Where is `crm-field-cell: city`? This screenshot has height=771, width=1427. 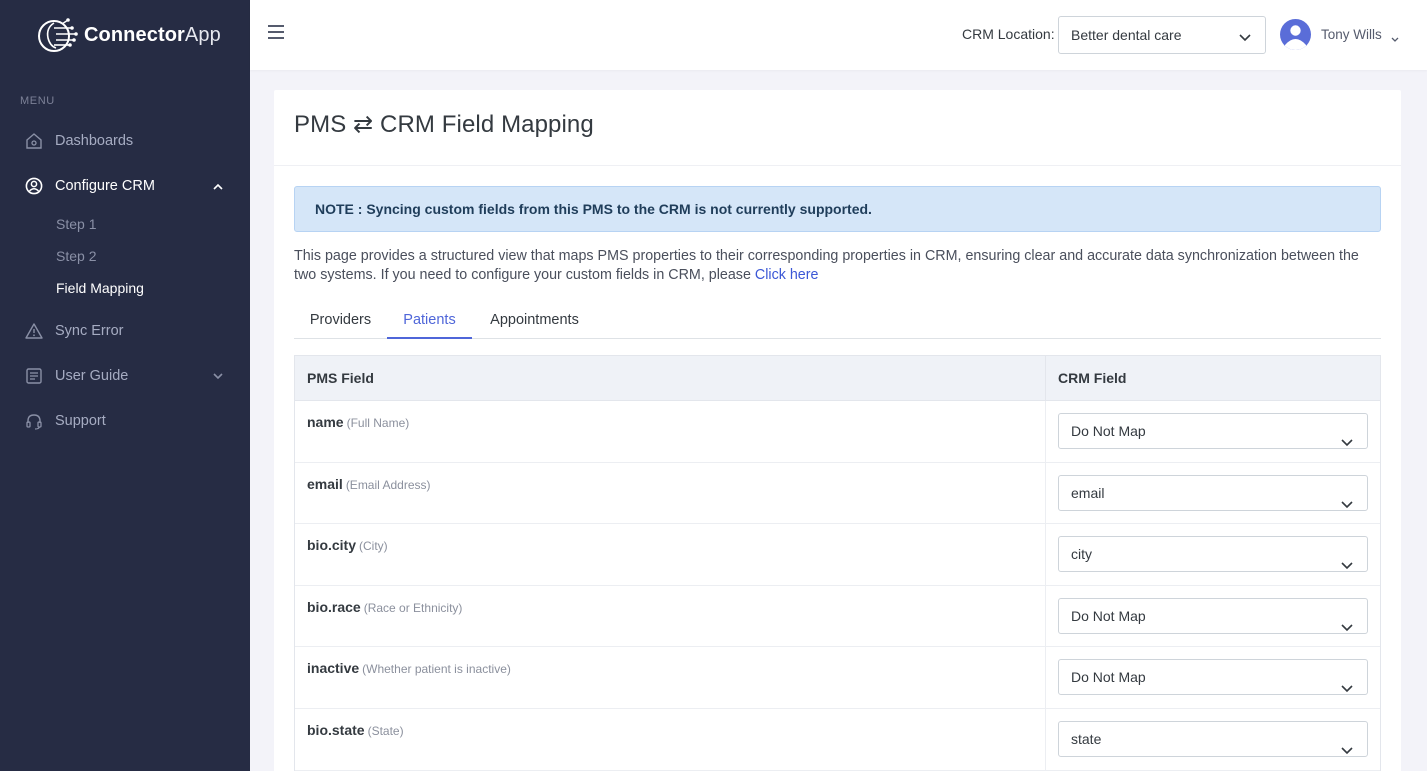 crm-field-cell: city is located at coordinates (1213, 554).